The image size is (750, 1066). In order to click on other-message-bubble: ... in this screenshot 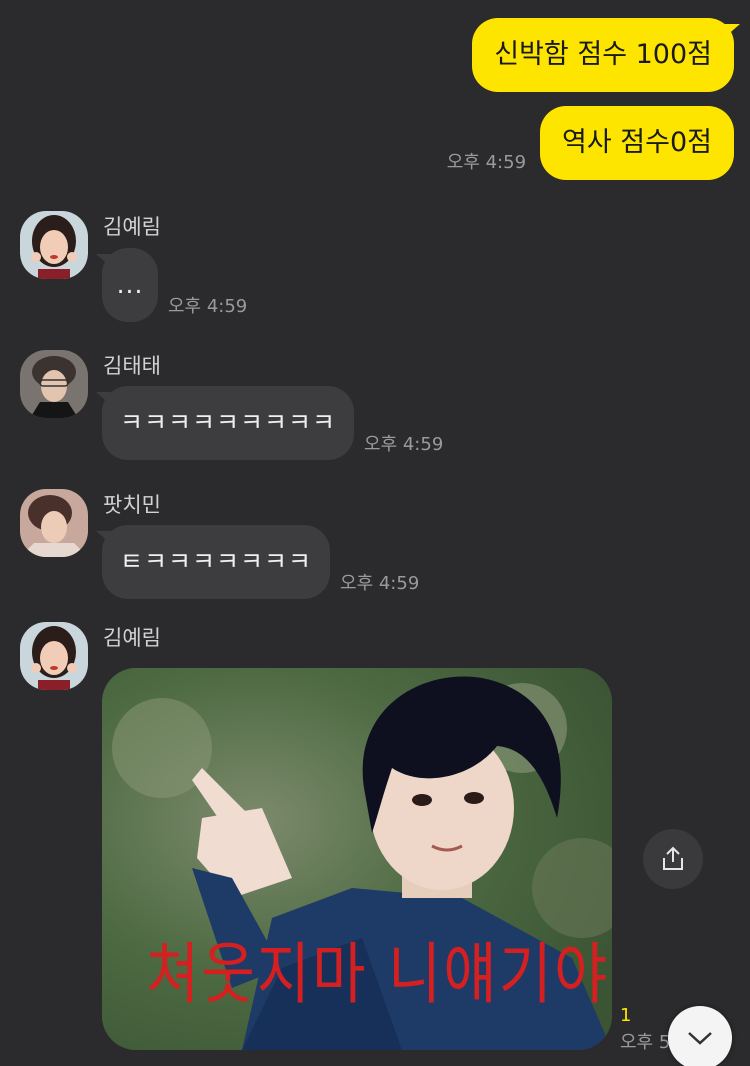, I will do `click(127, 285)`.